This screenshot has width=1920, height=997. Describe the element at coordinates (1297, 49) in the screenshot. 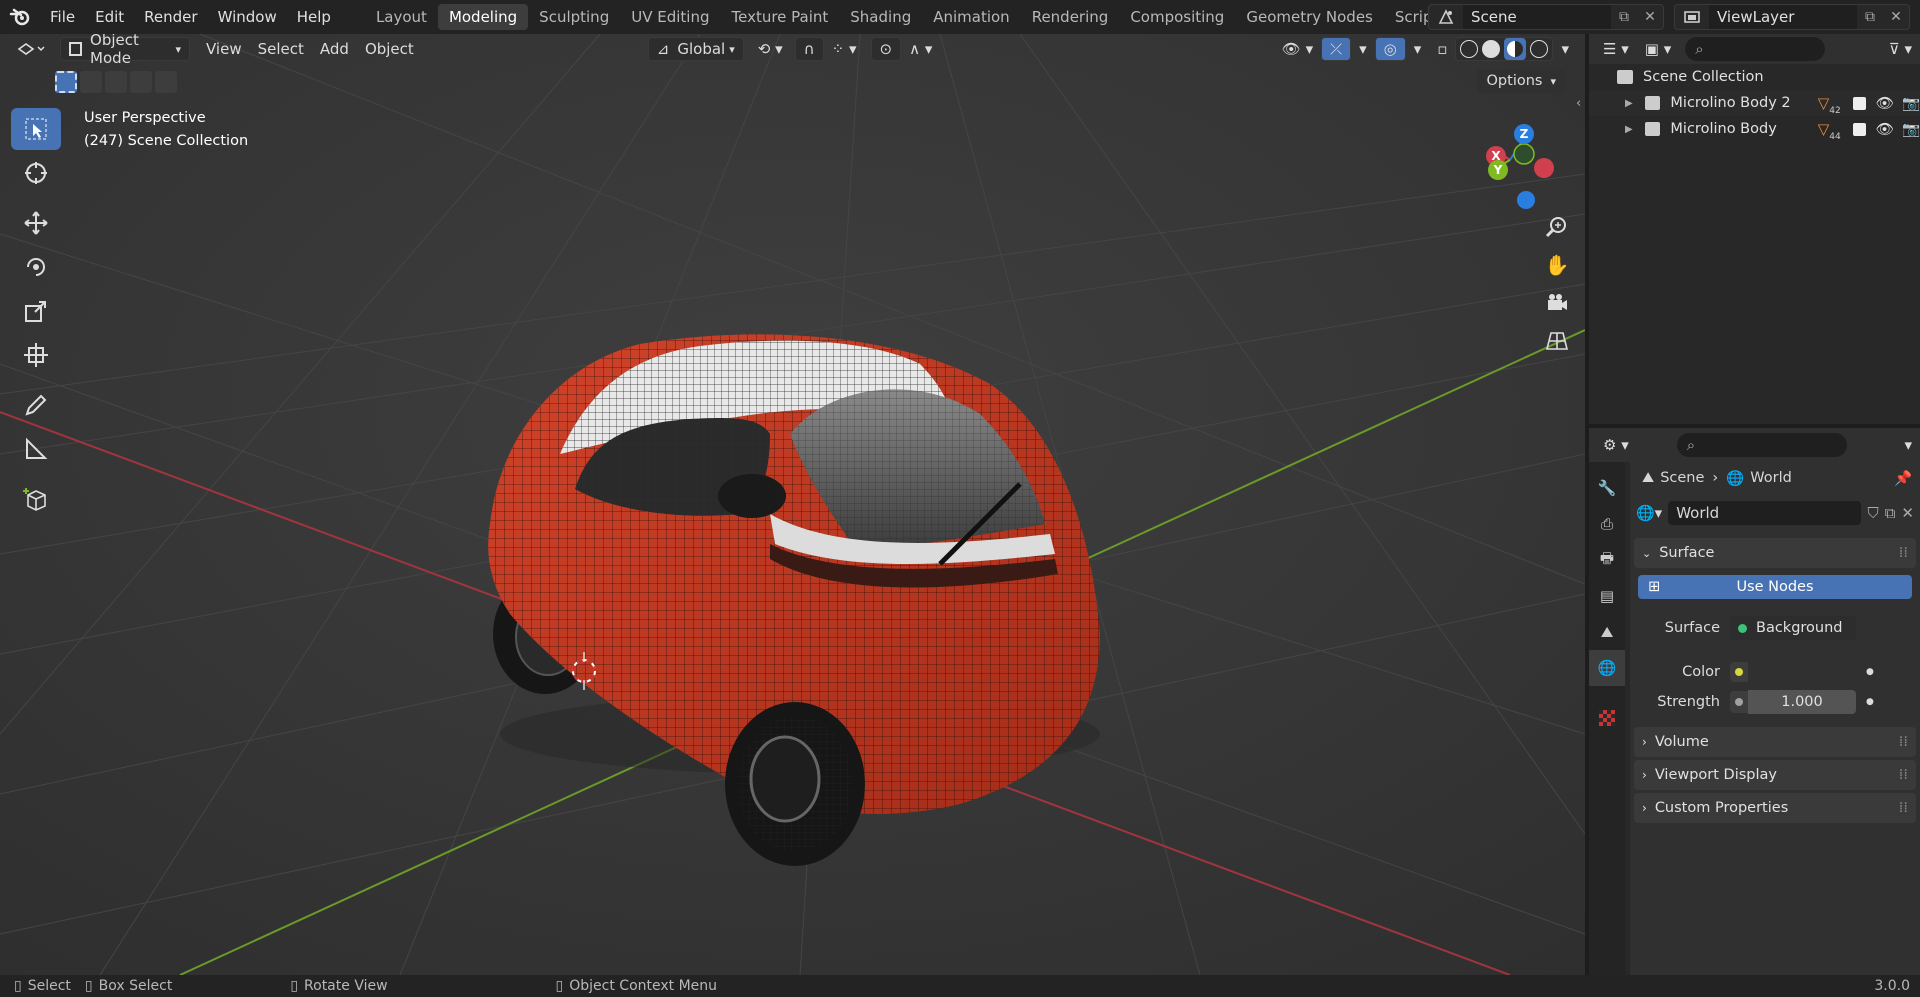

I see `visibility-button: 👁 ▾` at that location.